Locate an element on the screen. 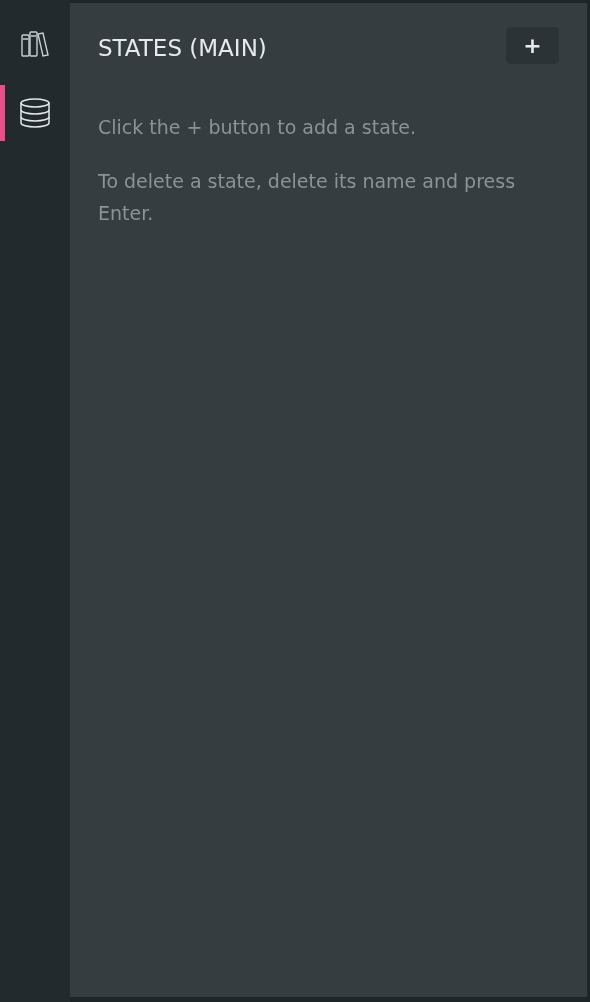  hint-text: Click the + button to add a state. is located at coordinates (257, 127).